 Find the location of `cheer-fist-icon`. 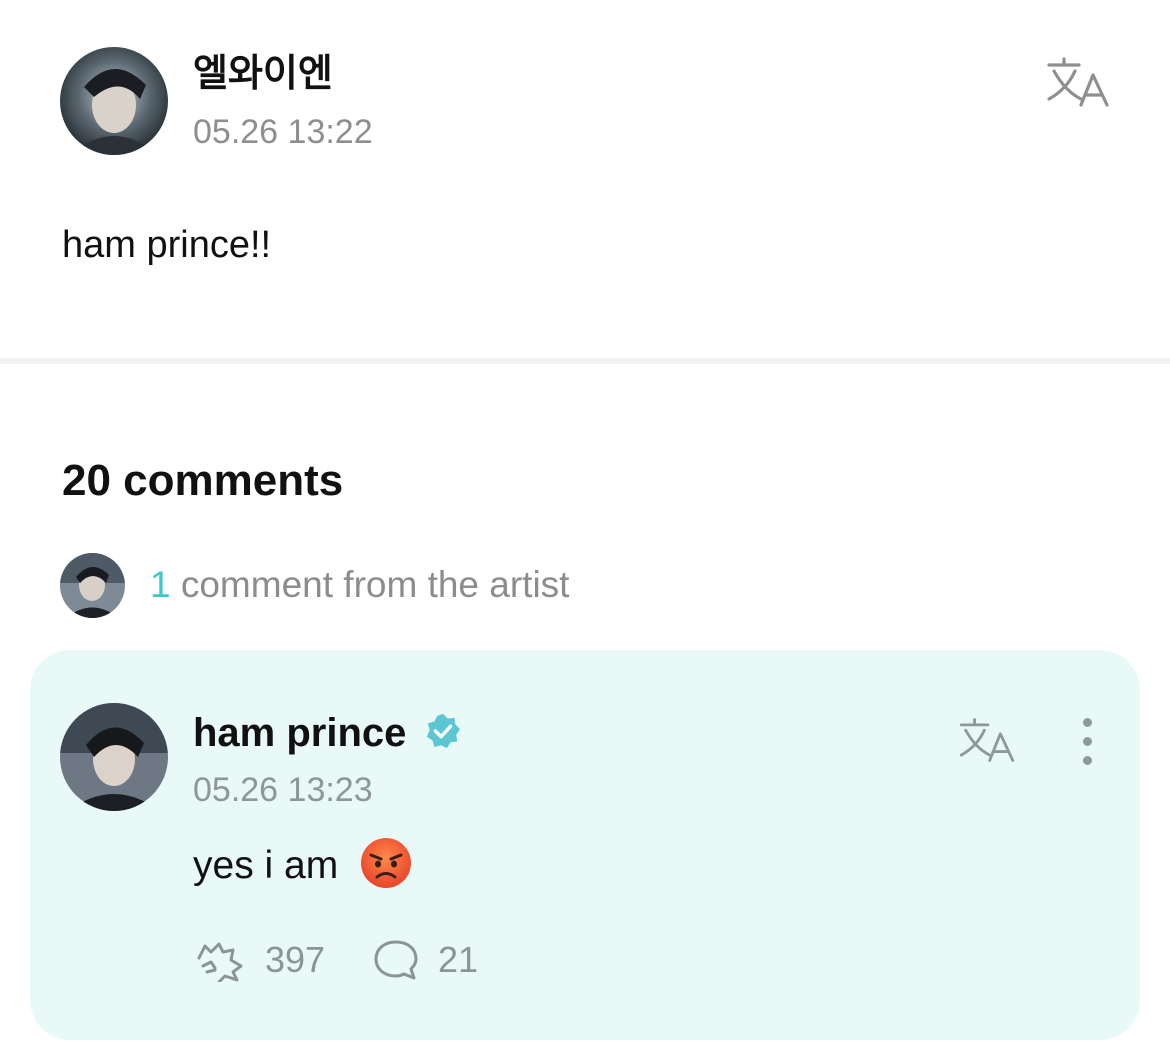

cheer-fist-icon is located at coordinates (219, 961).